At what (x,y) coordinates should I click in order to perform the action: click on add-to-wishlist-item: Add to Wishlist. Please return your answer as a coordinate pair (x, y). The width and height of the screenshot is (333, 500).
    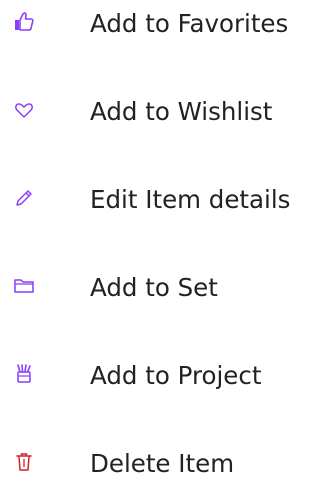
    Looking at the image, I should click on (166, 118).